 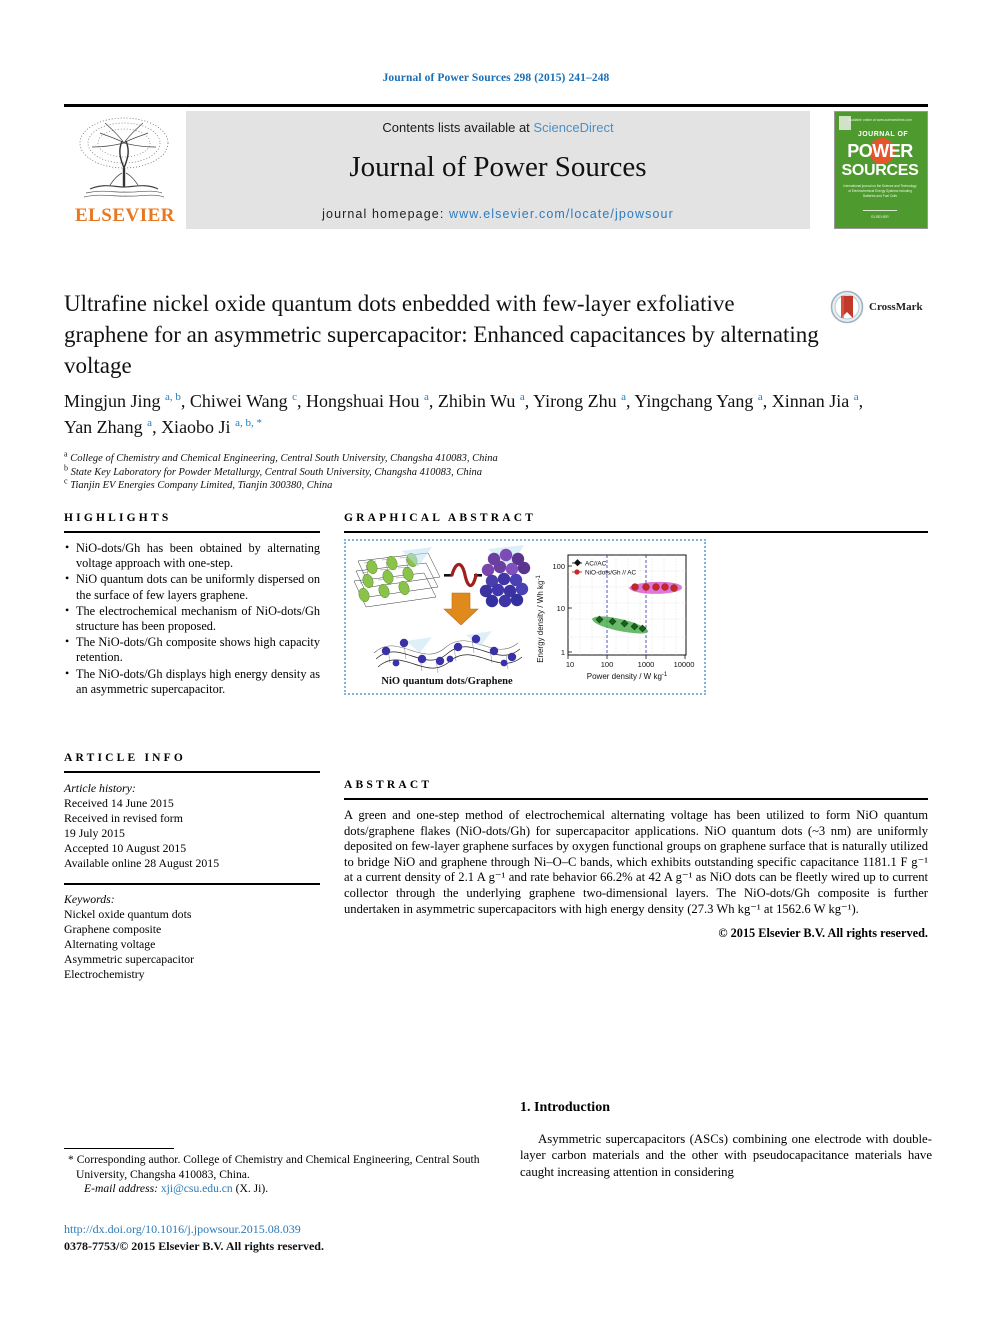 I want to click on graphene-sheet-icon, so click(x=397, y=577).